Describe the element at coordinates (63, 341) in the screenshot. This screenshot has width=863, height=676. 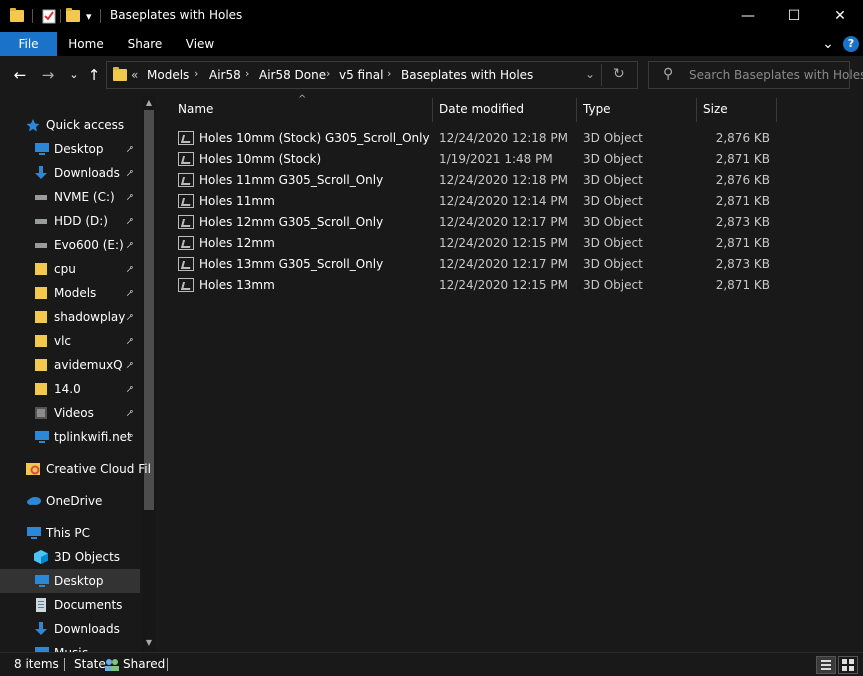
I see `sidebar-item-label: vlc` at that location.